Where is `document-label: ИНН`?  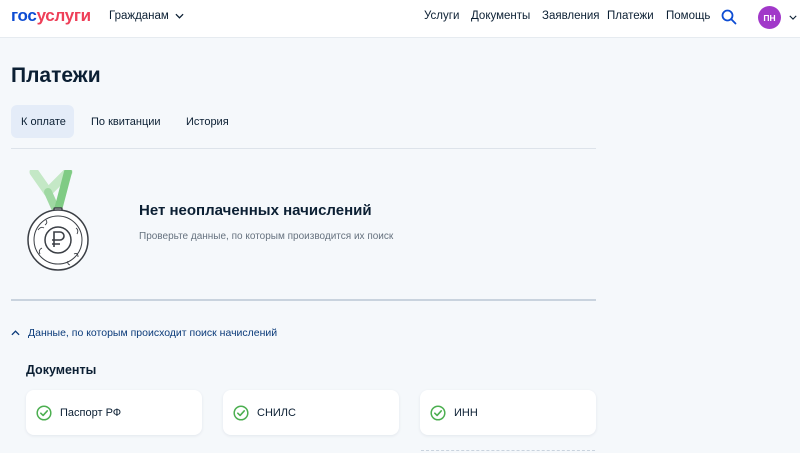 document-label: ИНН is located at coordinates (466, 412).